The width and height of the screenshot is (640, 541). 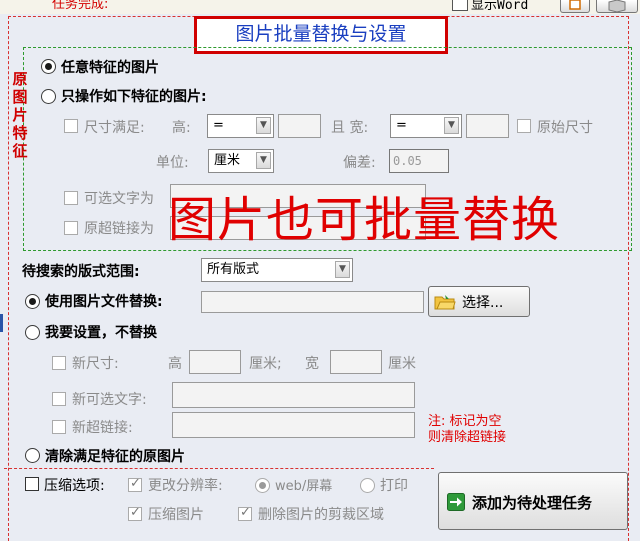 What do you see at coordinates (265, 364) in the screenshot?
I see `cm-unit-label-1: 厘米;` at bounding box center [265, 364].